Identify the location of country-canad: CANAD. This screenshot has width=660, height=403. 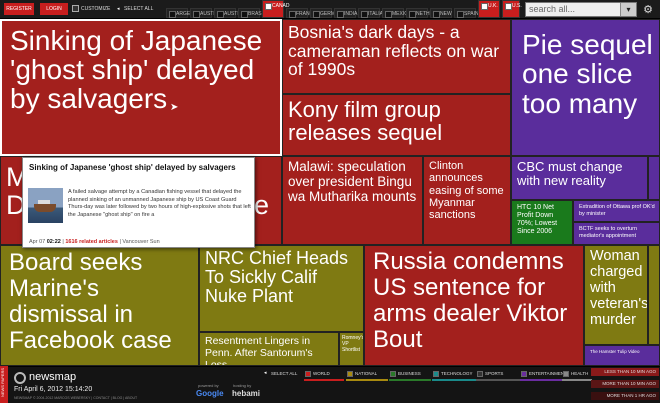
(276, 9).